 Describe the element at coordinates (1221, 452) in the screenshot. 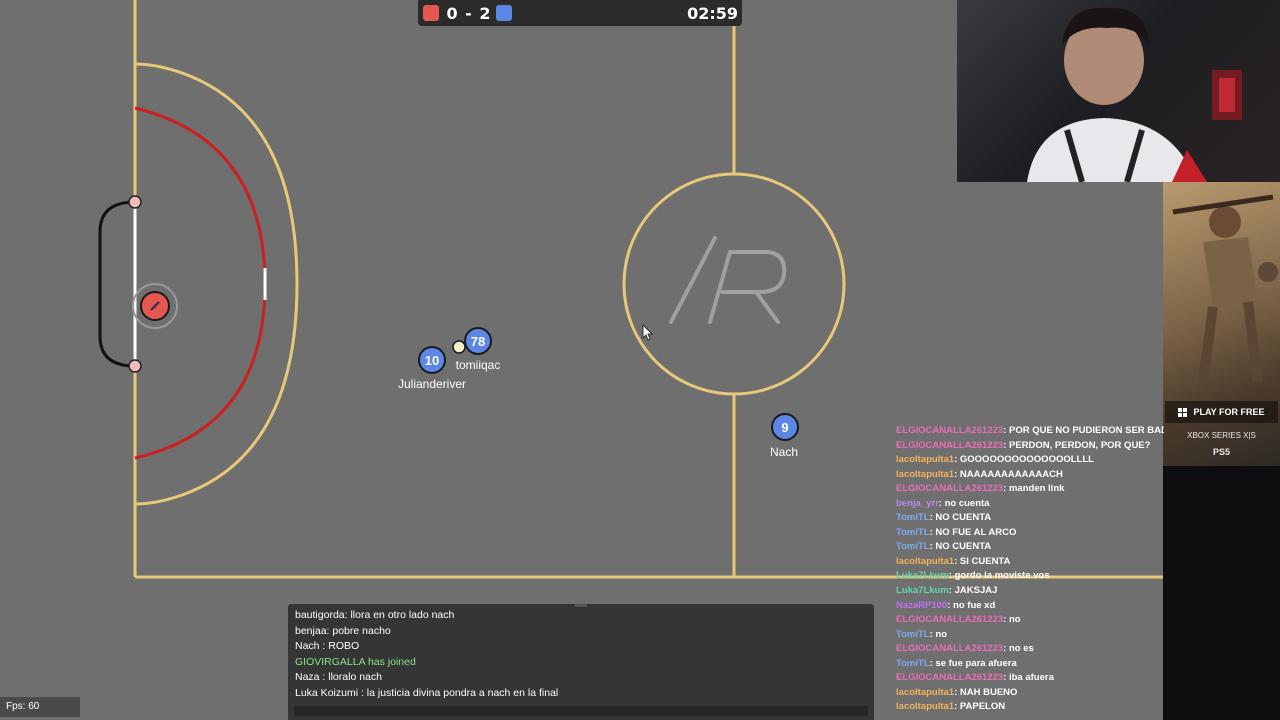

I see `platform-ps5: PS5` at that location.